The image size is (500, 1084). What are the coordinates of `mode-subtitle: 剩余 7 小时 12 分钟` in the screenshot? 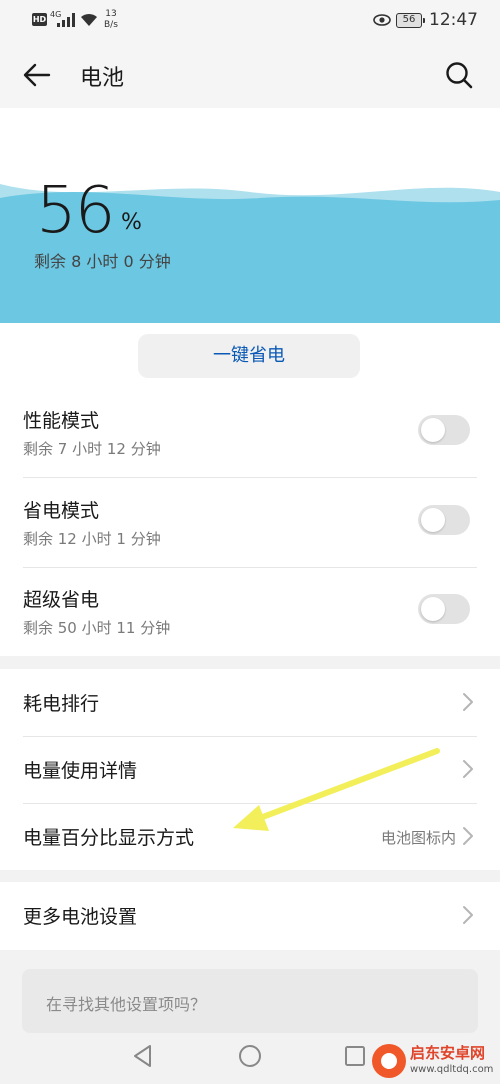 It's located at (92, 449).